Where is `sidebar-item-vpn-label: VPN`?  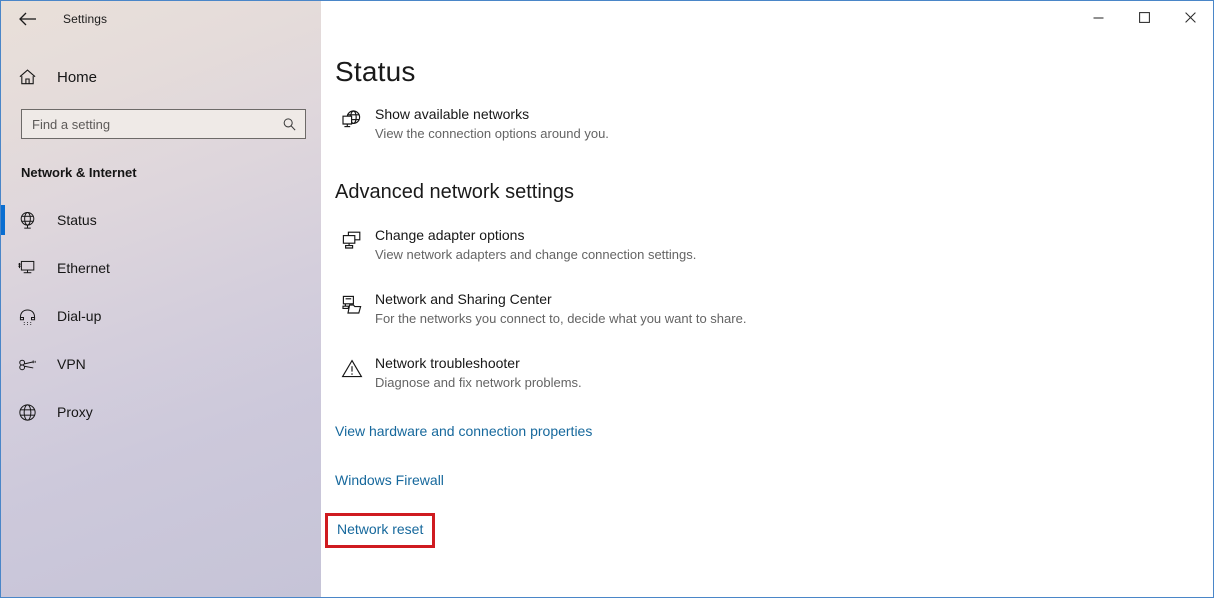 sidebar-item-vpn-label: VPN is located at coordinates (71, 364).